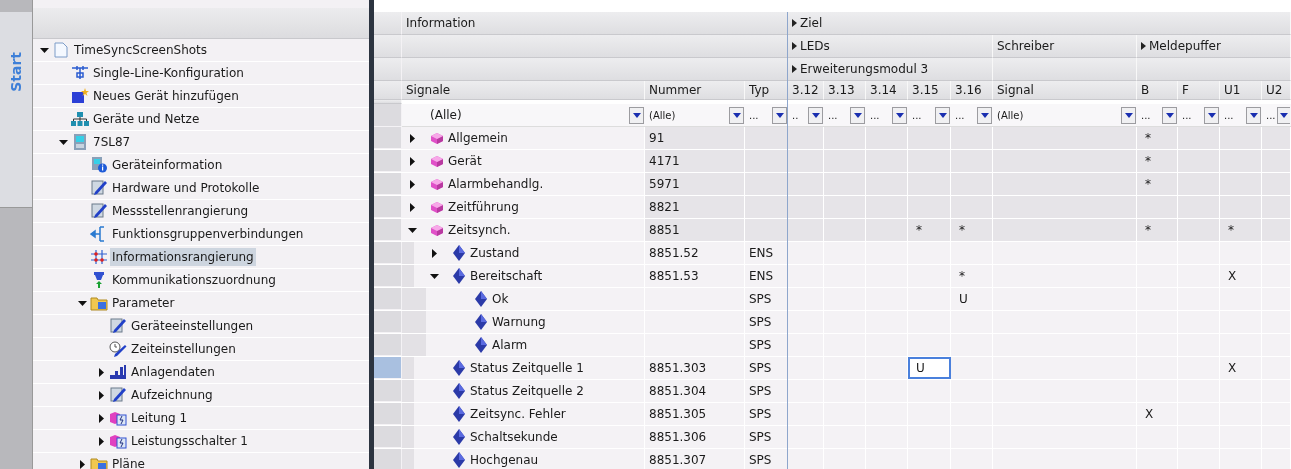 The width and height of the screenshot is (1291, 469). I want to click on tree-item: Leitung 1, so click(159, 418).